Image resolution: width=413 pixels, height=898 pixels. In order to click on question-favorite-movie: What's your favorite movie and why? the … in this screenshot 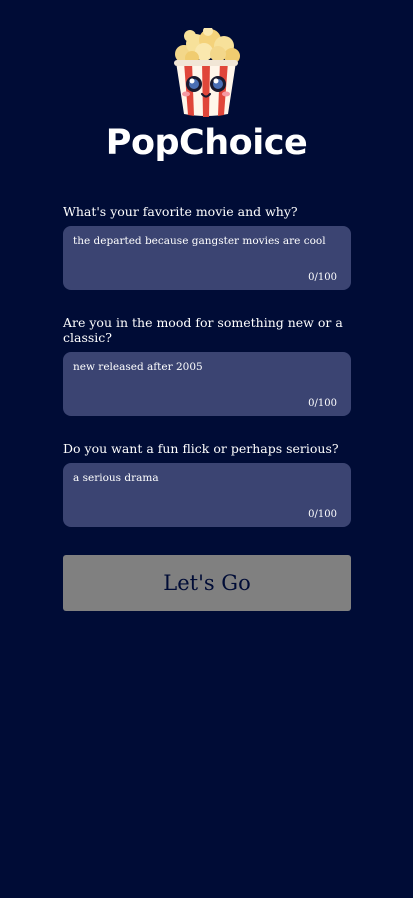, I will do `click(207, 247)`.